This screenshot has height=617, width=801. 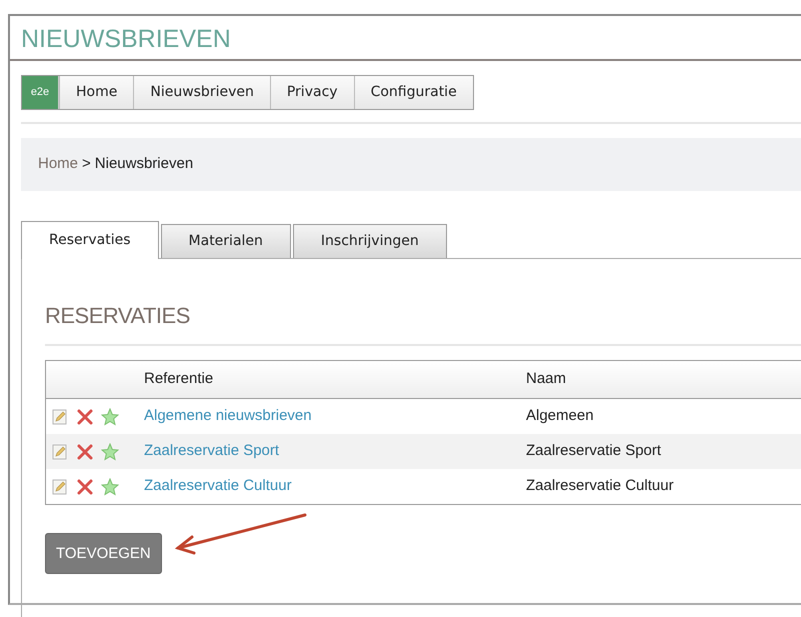 I want to click on table-cell: Zaalreservatie Cultuur, so click(x=600, y=485).